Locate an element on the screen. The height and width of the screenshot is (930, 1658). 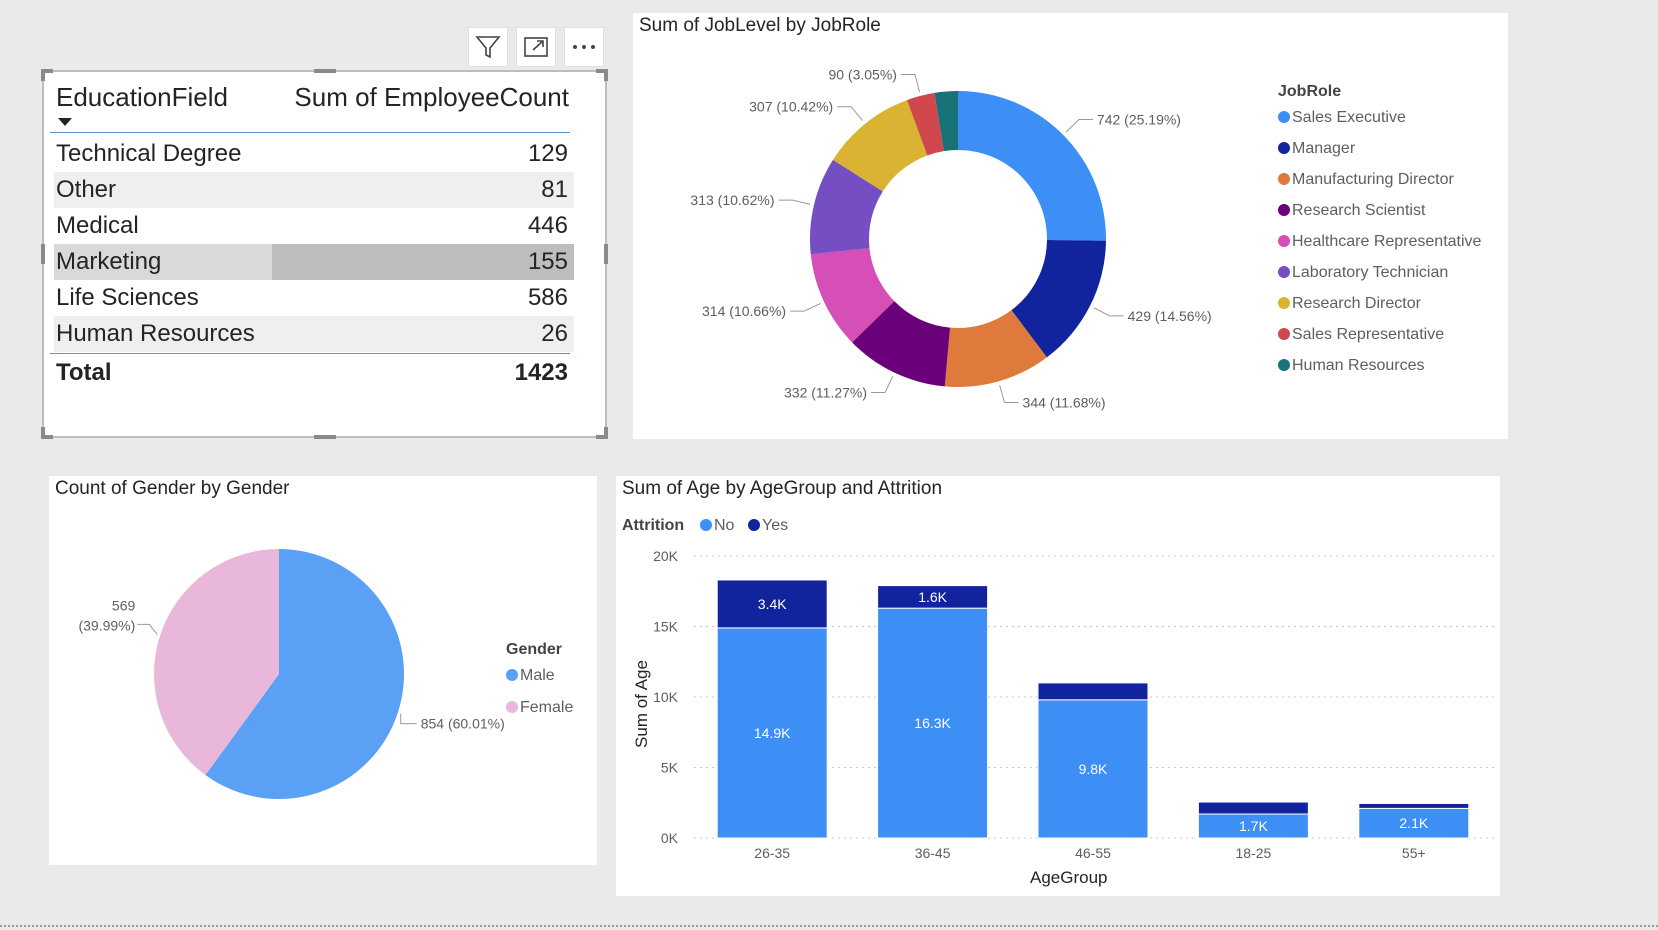
more-icon is located at coordinates (584, 47).